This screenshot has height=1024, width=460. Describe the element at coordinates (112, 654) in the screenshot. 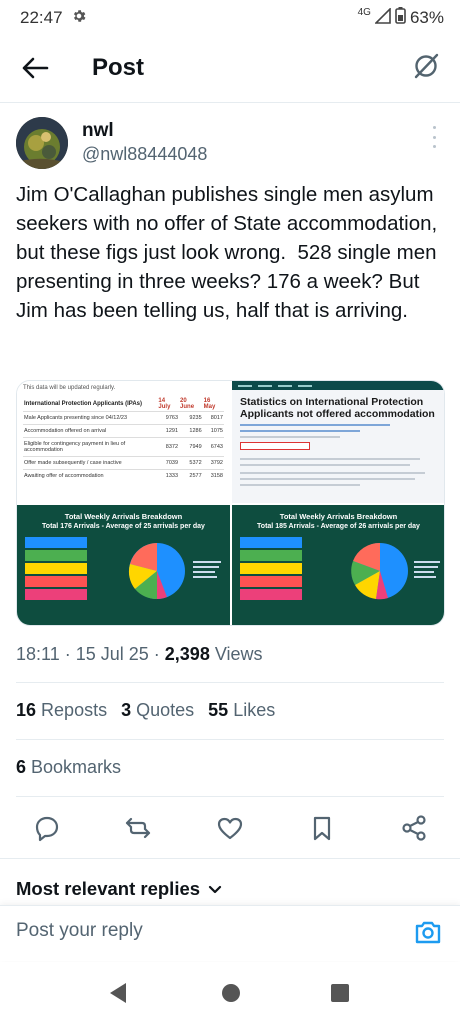

I see `post-date: 15 Jul 25` at that location.